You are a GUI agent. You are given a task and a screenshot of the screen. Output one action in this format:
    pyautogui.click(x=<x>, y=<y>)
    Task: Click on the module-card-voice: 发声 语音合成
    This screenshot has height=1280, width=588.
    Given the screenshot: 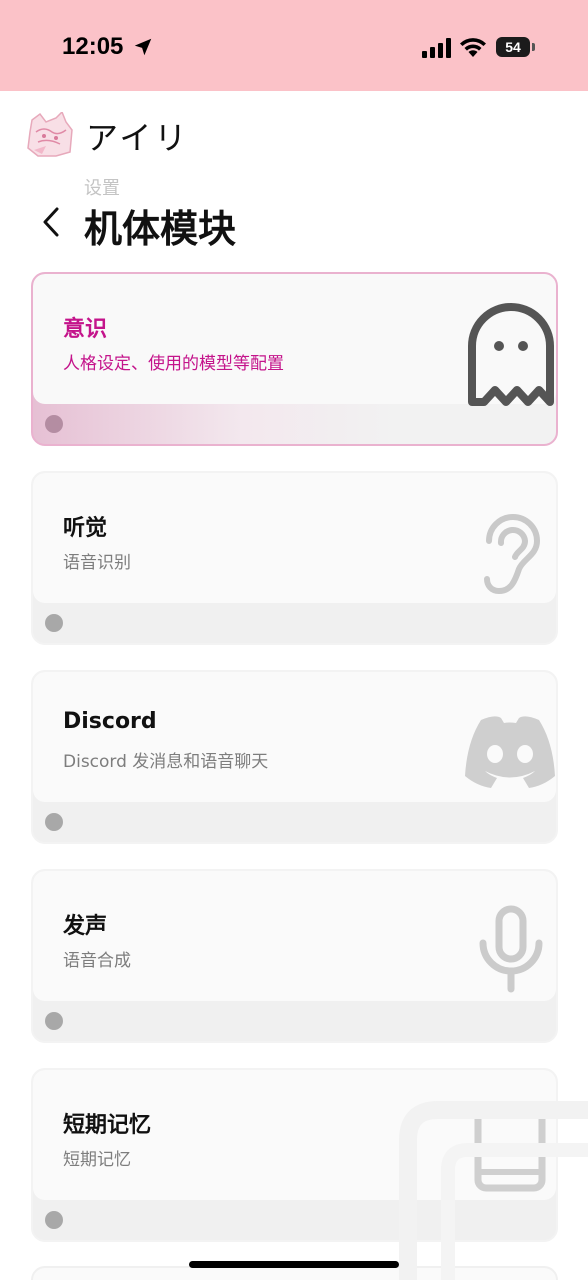 What is the action you would take?
    pyautogui.click(x=294, y=956)
    